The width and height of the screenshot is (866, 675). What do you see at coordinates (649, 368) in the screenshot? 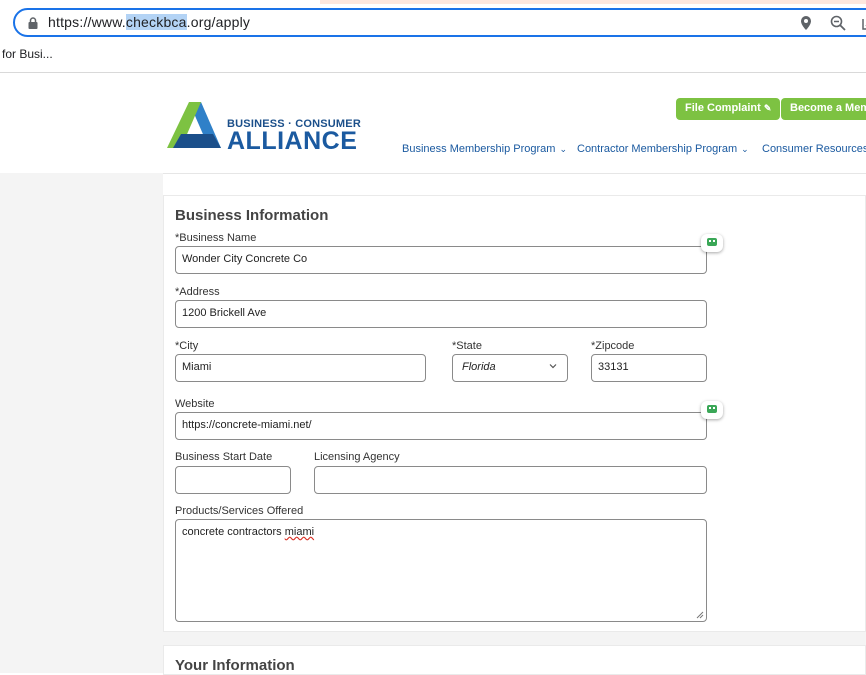
I see `zipcode-input: 33131` at bounding box center [649, 368].